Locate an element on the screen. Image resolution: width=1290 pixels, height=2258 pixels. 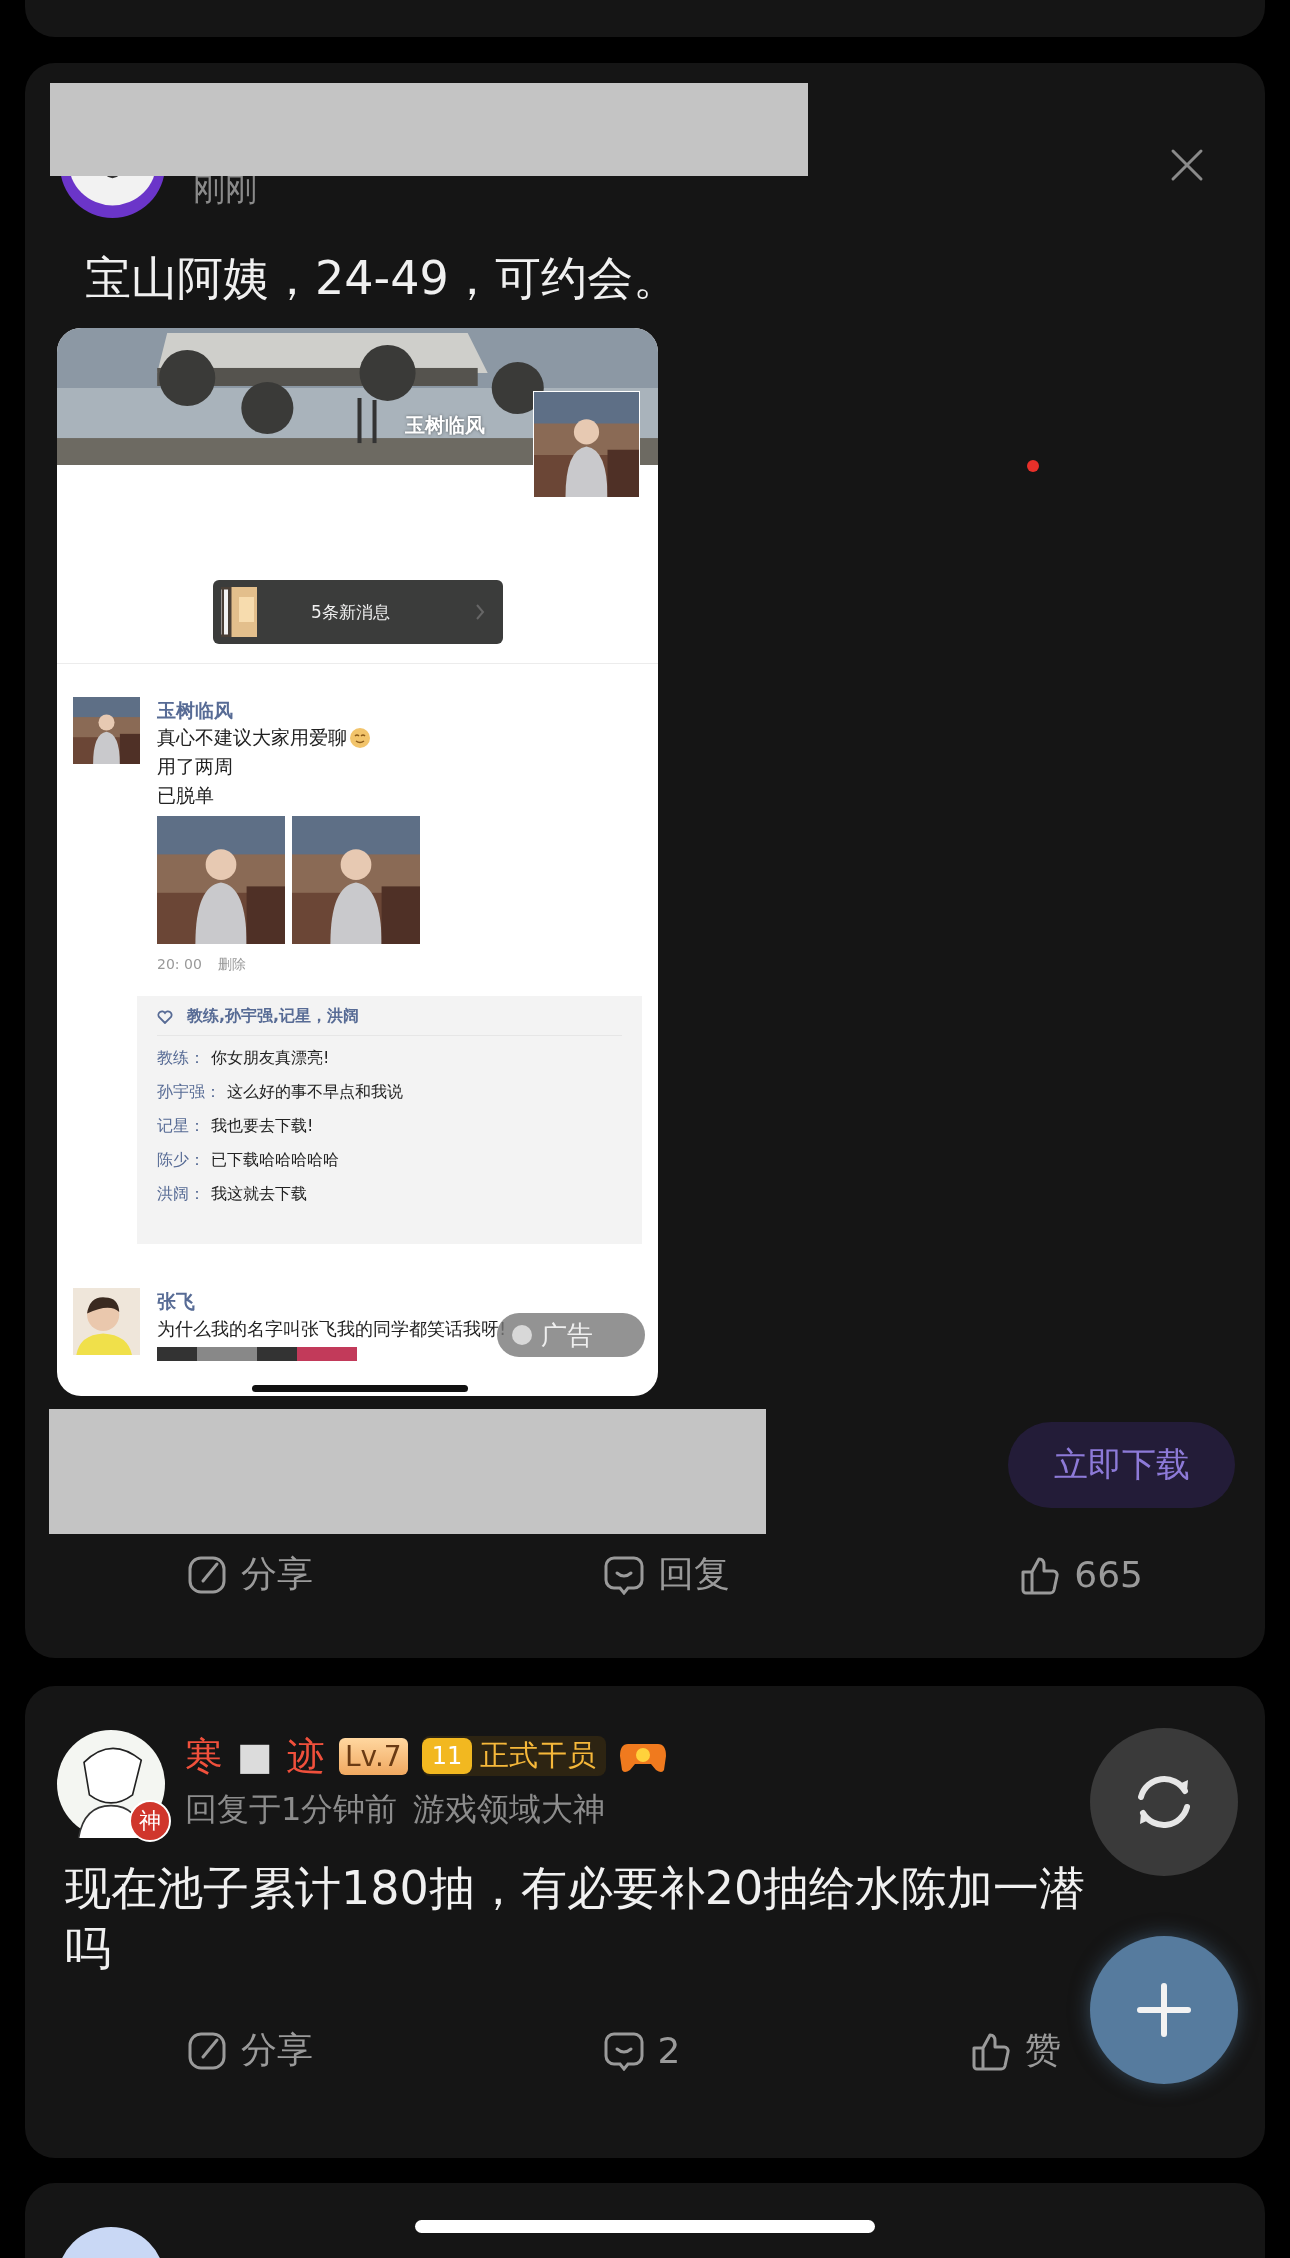
moment-time: 20: 00 is located at coordinates (179, 965).